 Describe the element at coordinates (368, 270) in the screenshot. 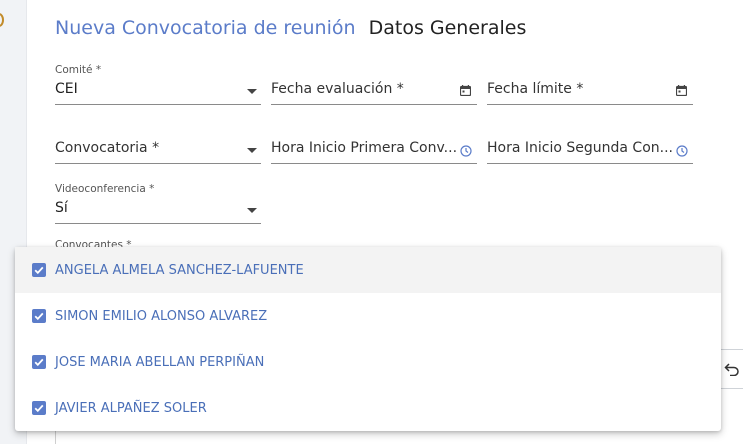

I see `convocante-option: ANGELA ALMELA SANCHEZ-LAFUENTE` at that location.